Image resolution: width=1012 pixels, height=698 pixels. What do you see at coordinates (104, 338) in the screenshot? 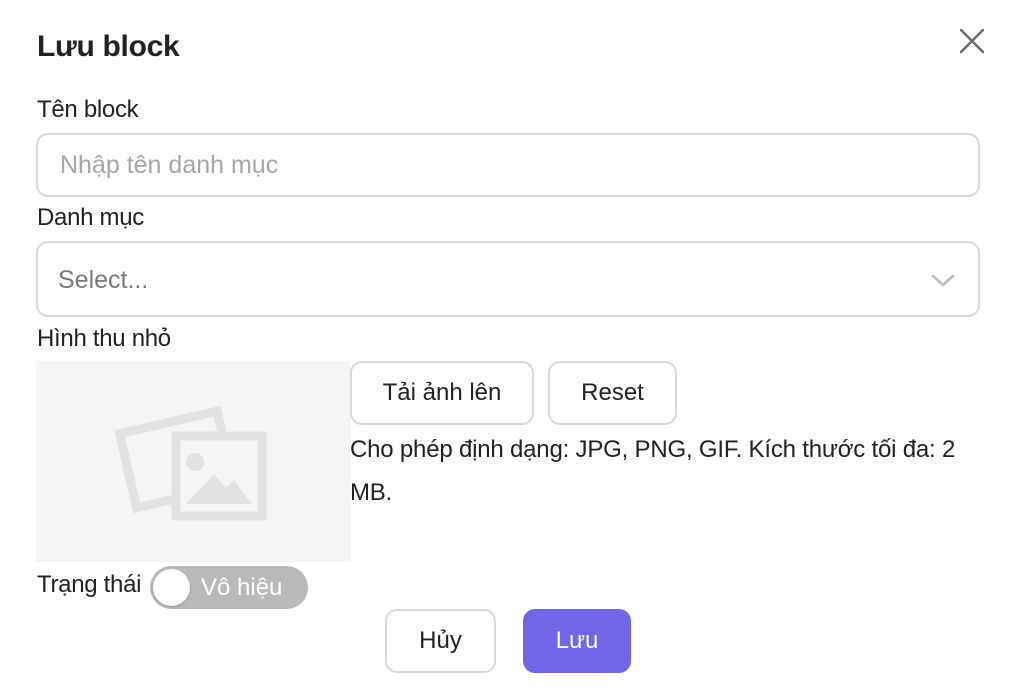
I see `thumbnail-label: Hình thu nhỏ` at bounding box center [104, 338].